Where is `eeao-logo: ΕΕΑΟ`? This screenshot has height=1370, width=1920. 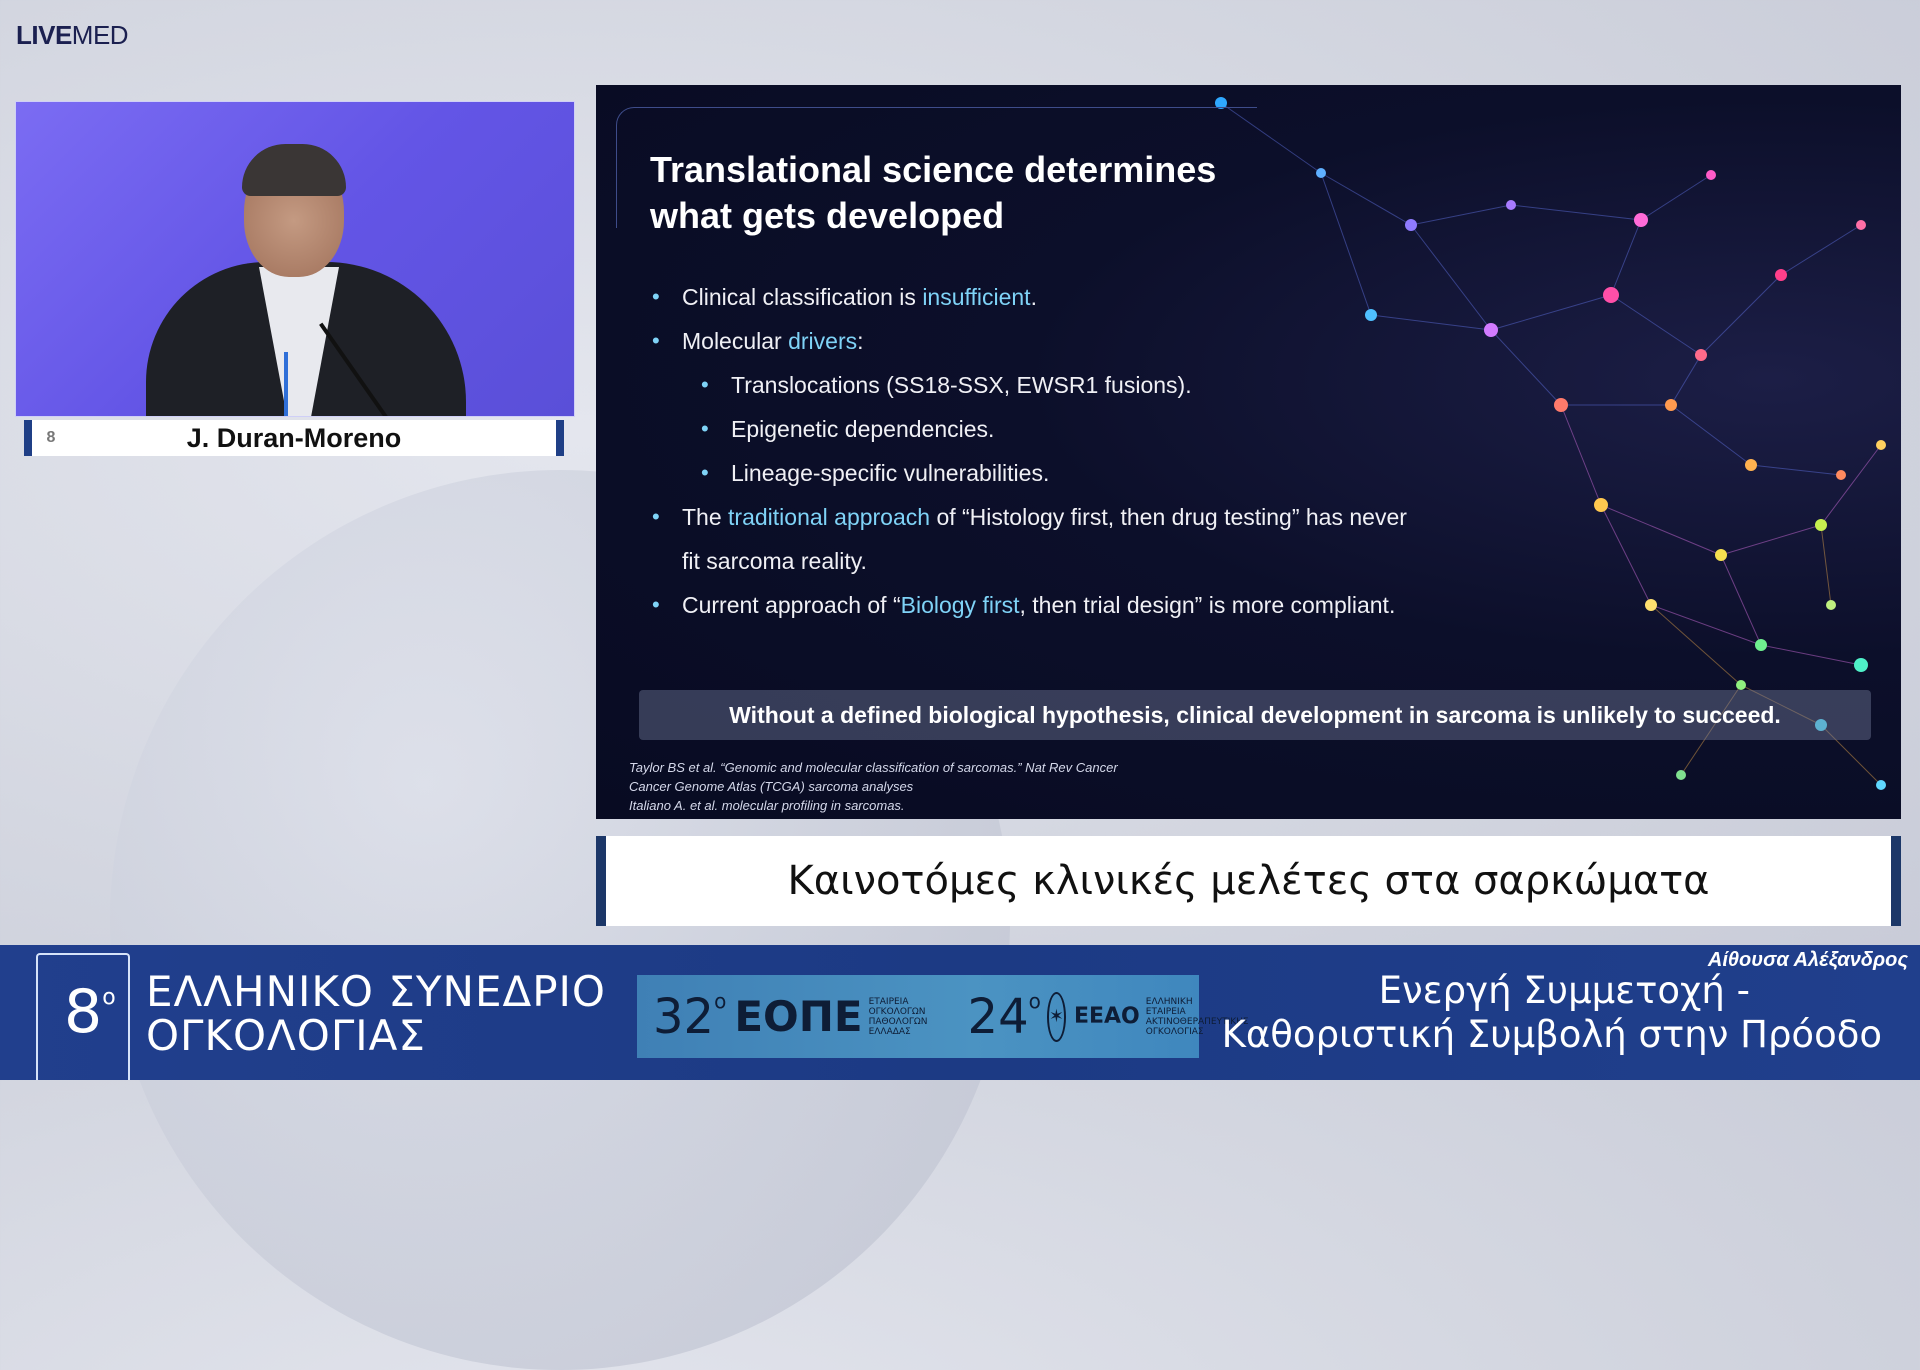 eeao-logo: ΕΕΑΟ is located at coordinates (1106, 1016).